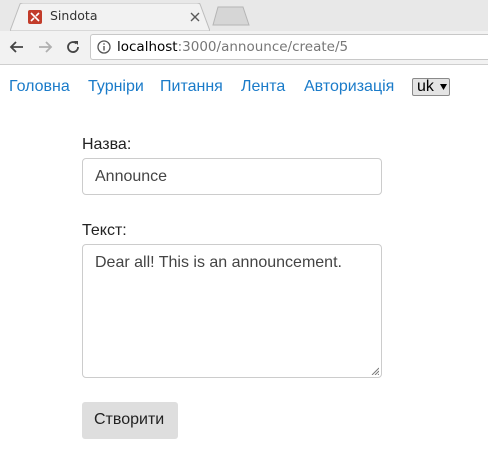 This screenshot has height=464, width=488. What do you see at coordinates (263, 87) in the screenshot?
I see `nav-link-feed: Лента` at bounding box center [263, 87].